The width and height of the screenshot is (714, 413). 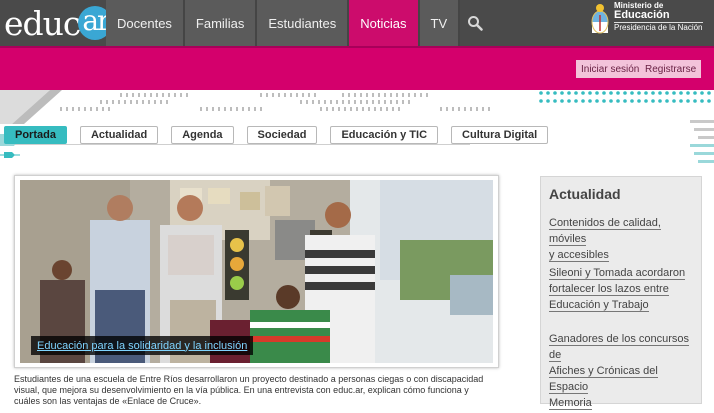 I want to click on sidebar-link-line: fortalecer los lazos entre, so click(x=609, y=289).